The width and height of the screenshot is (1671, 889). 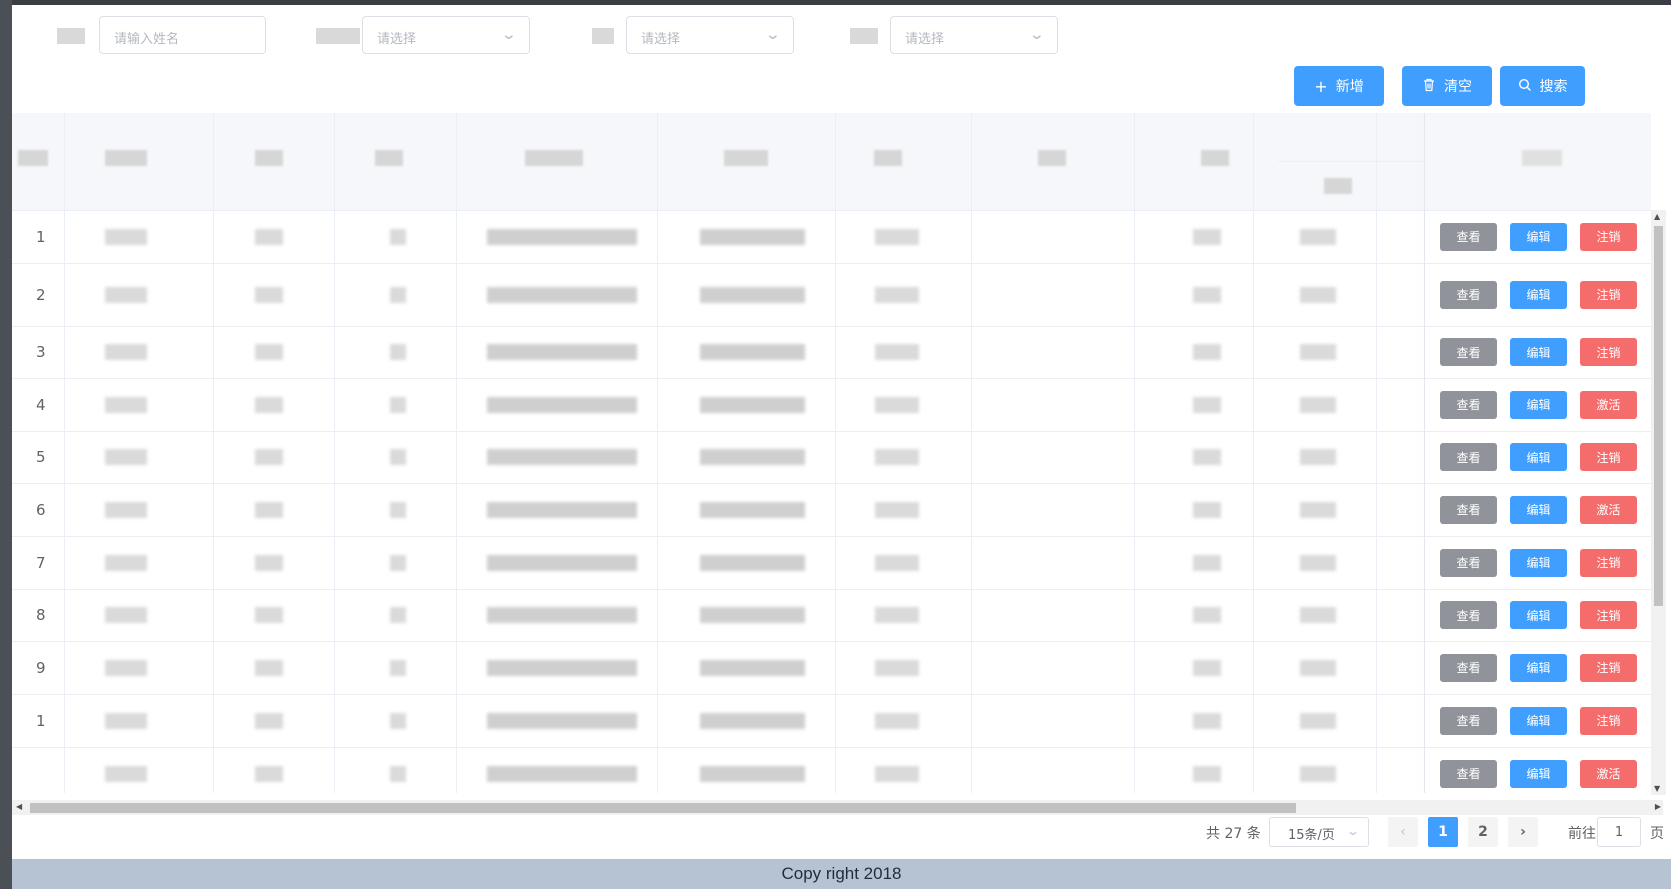 What do you see at coordinates (841, 873) in the screenshot?
I see `copyright-text: Copy right 2018` at bounding box center [841, 873].